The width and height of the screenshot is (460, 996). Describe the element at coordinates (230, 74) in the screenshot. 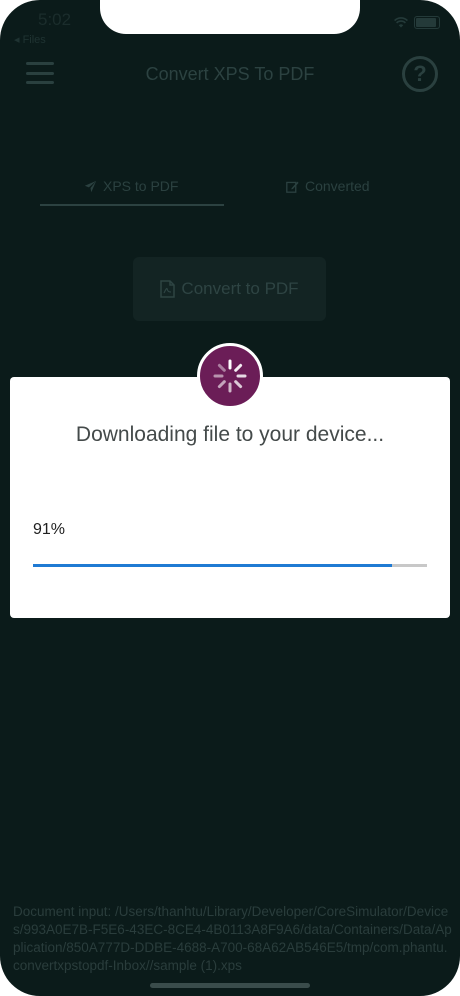

I see `page-title: Convert XPS To PDF` at that location.